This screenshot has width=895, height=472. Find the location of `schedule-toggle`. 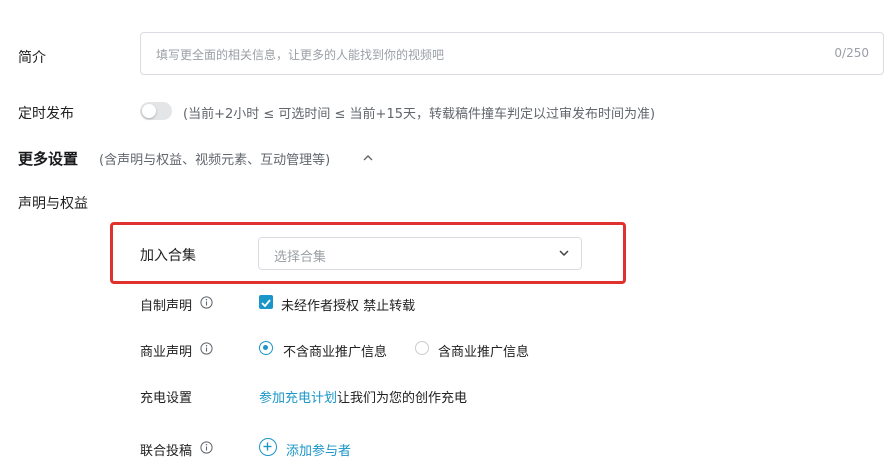

schedule-toggle is located at coordinates (156, 111).